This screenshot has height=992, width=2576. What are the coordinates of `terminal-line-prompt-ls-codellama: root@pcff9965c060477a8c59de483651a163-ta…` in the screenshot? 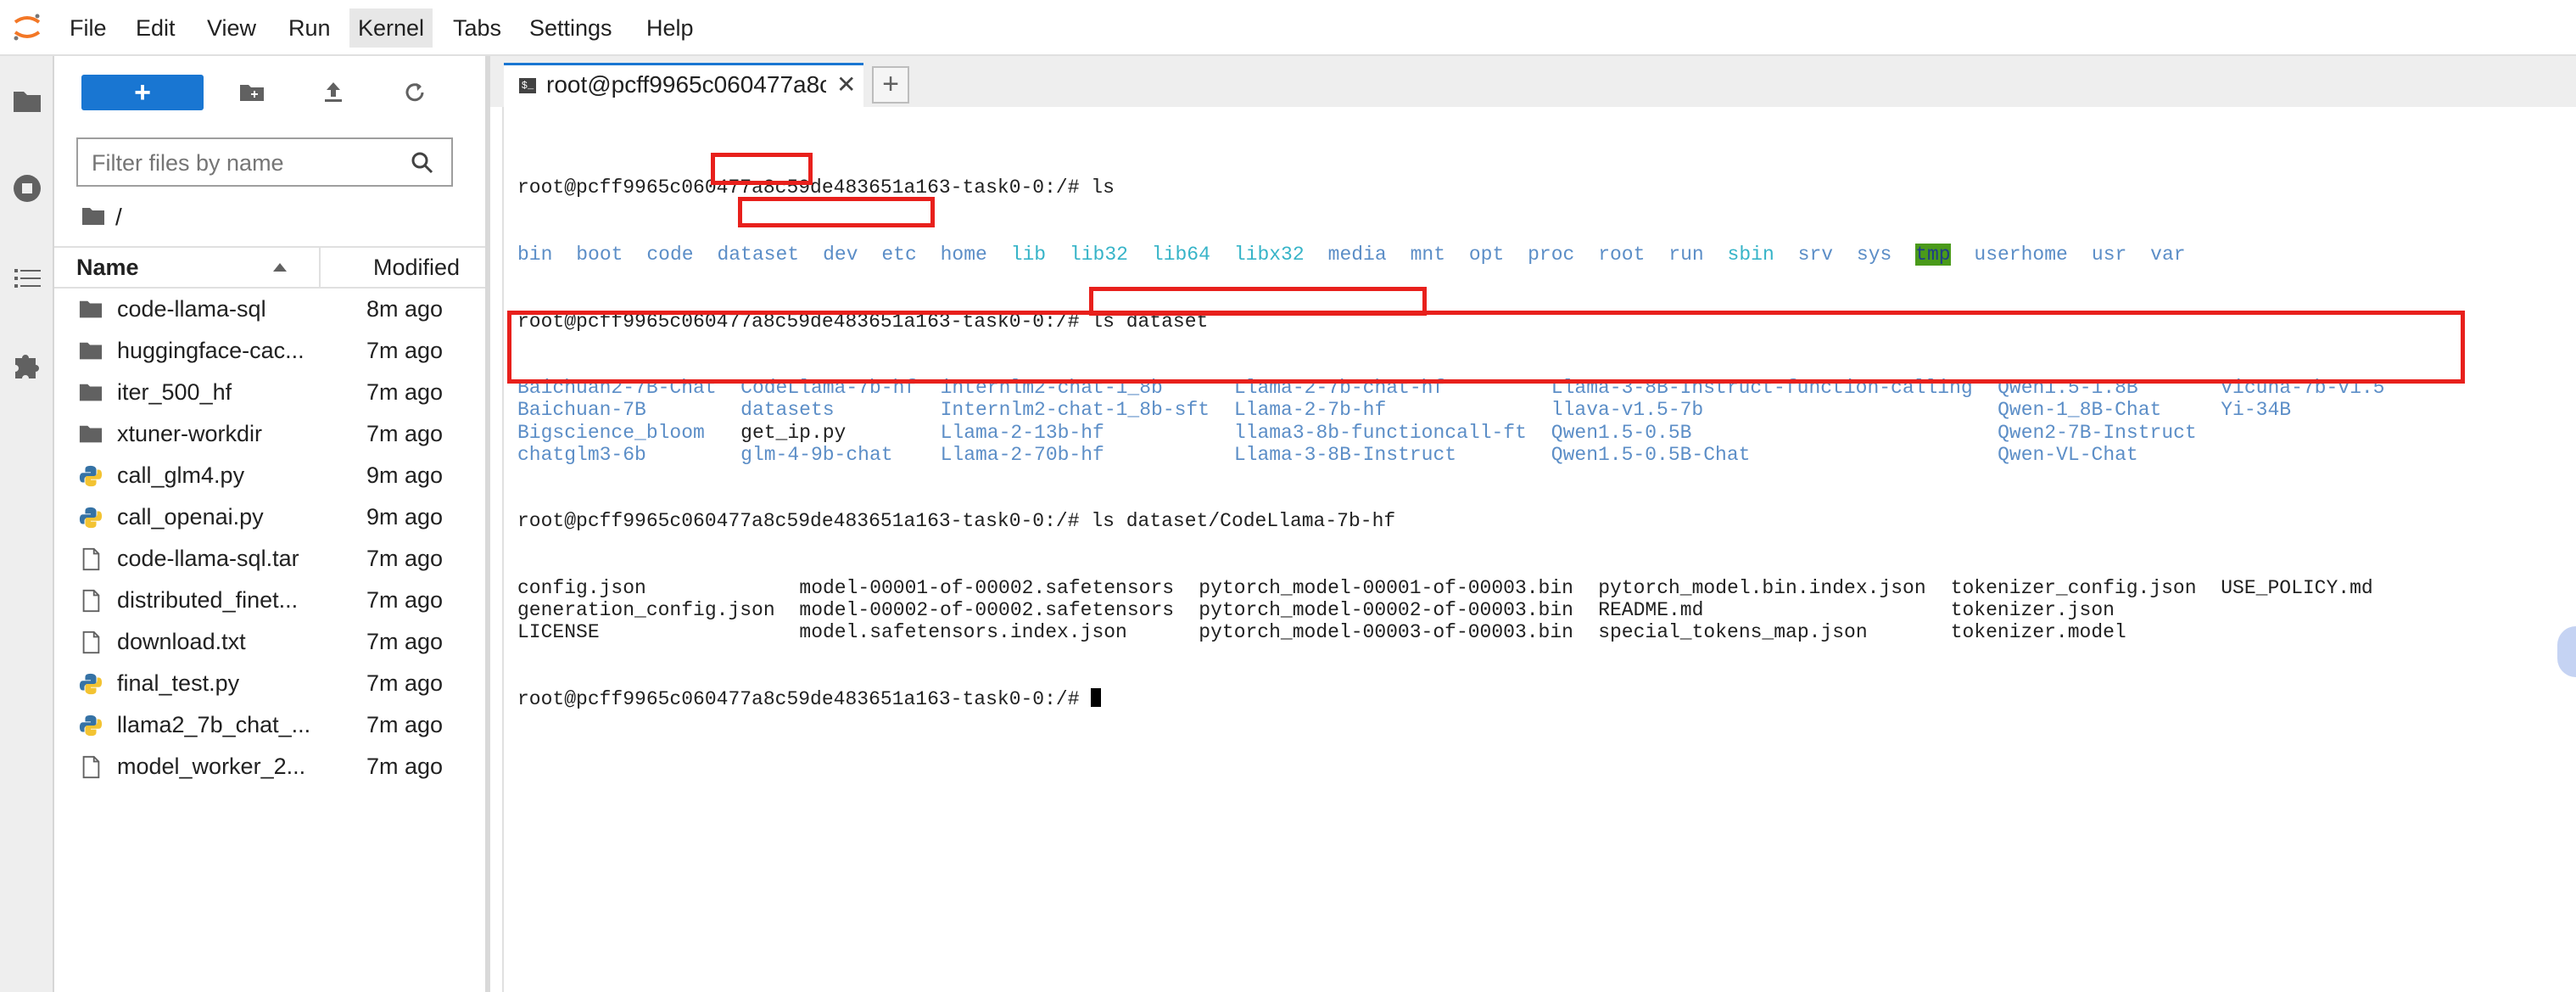 It's located at (1535, 521).